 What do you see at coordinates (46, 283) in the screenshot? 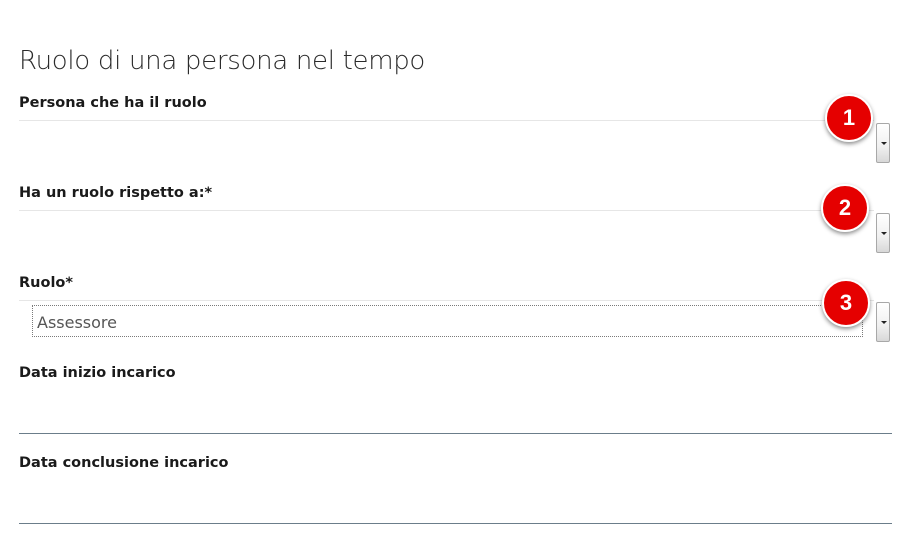
I see `field-label-ruolo: Ruolo*` at bounding box center [46, 283].